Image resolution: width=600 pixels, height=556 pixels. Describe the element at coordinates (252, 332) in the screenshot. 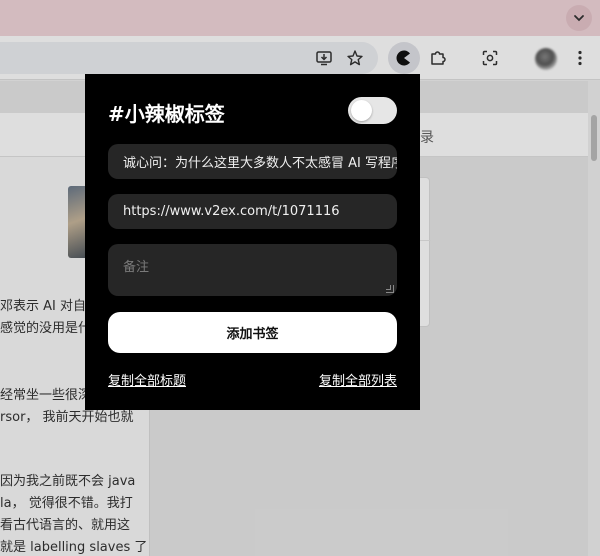

I see `add-bookmark-button: 添加书签` at that location.